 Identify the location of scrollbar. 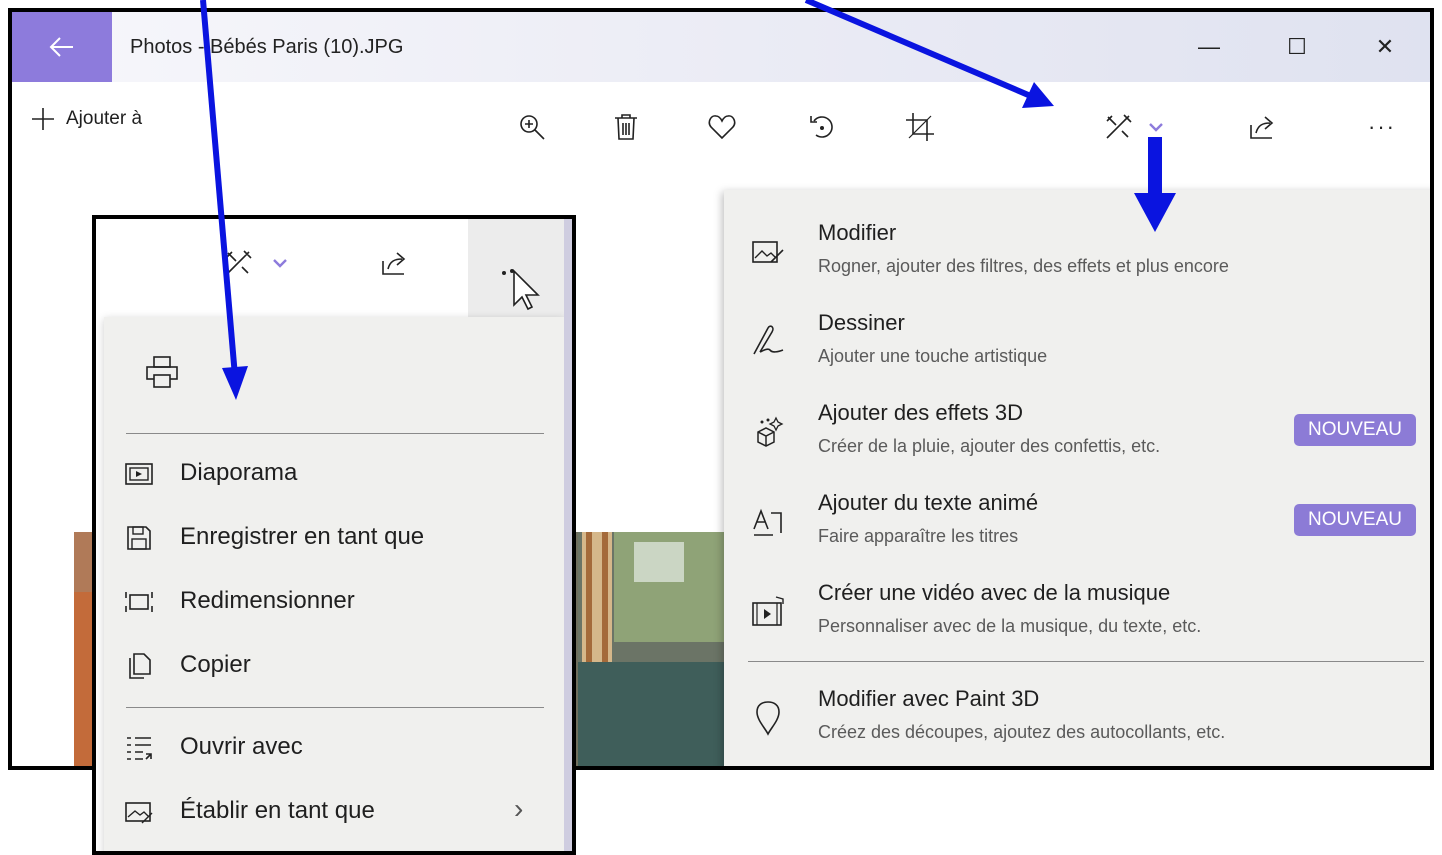
(568, 535).